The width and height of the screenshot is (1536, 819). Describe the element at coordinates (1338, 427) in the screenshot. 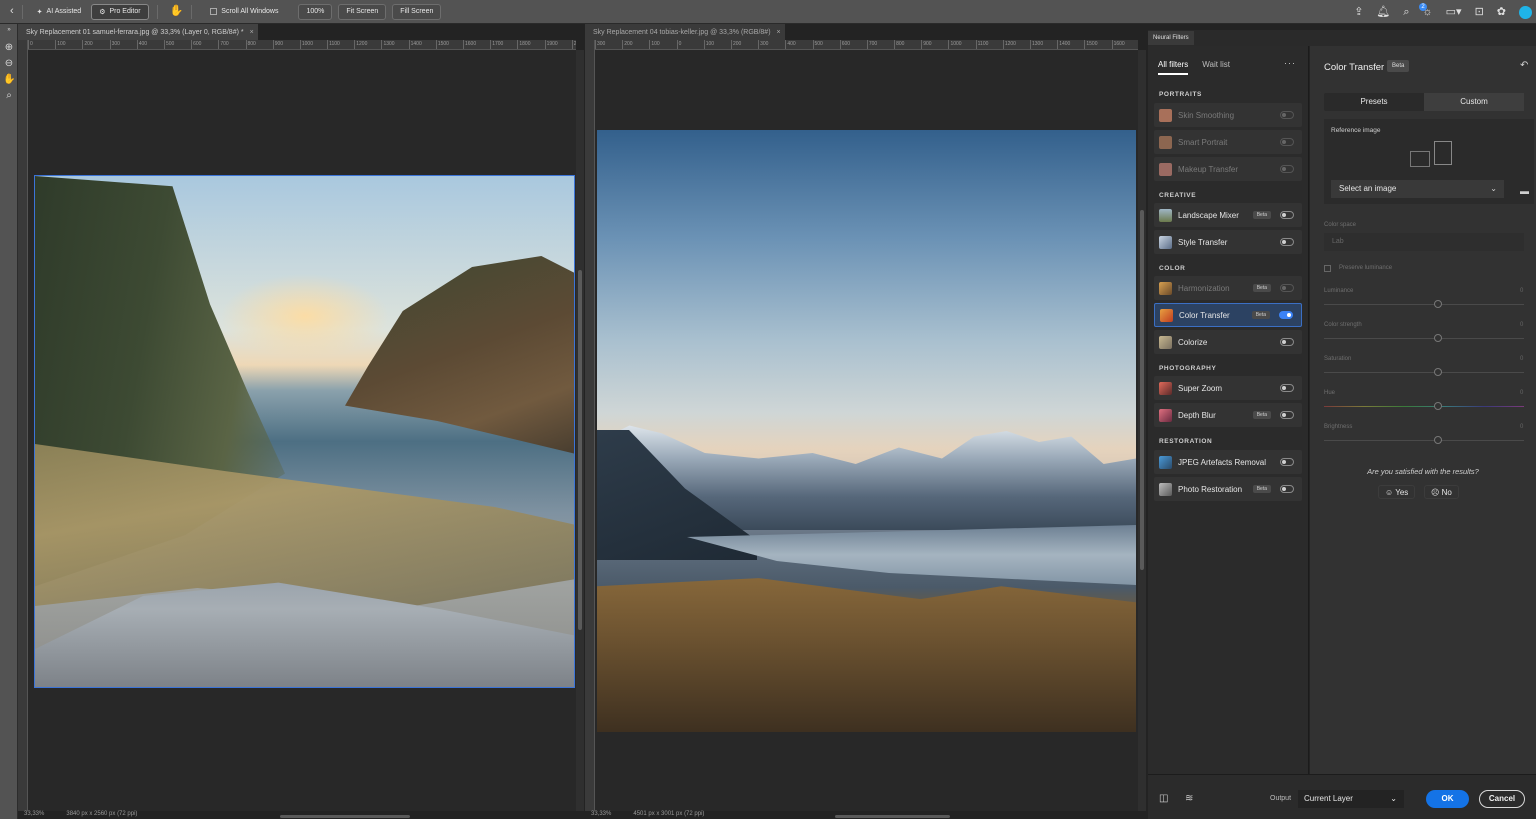

I see `brightness-label: Brightness` at that location.